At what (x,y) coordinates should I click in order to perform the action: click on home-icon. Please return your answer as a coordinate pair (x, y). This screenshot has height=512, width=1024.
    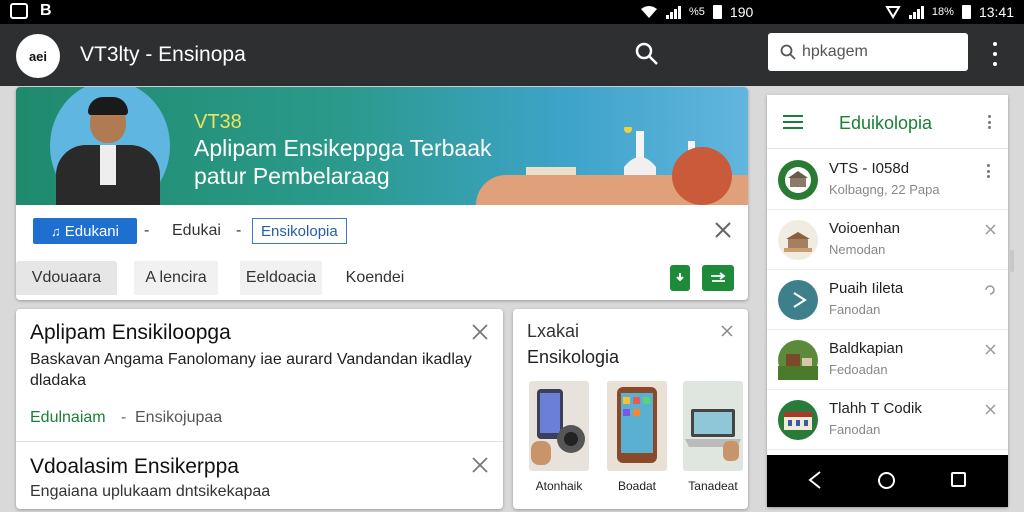
    Looking at the image, I should click on (886, 480).